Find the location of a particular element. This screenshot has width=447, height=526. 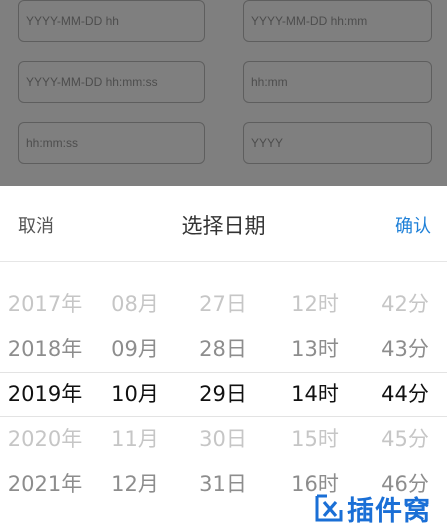

wheel-option-selected: 44分 is located at coordinates (403, 394).